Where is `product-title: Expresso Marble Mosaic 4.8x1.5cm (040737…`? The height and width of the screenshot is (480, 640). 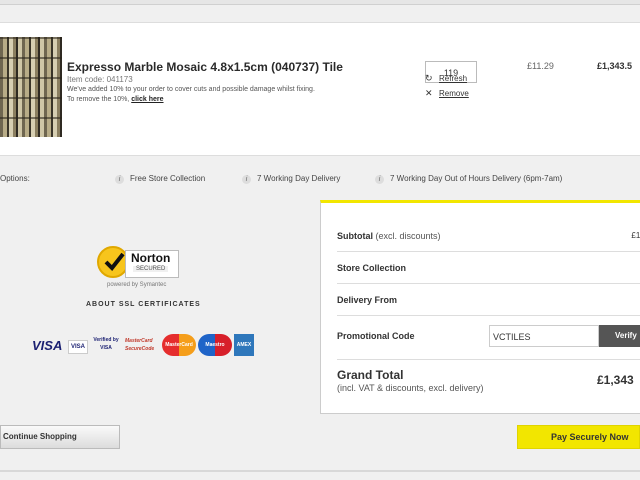
product-title: Expresso Marble Mosaic 4.8x1.5cm (040737… is located at coordinates (205, 67).